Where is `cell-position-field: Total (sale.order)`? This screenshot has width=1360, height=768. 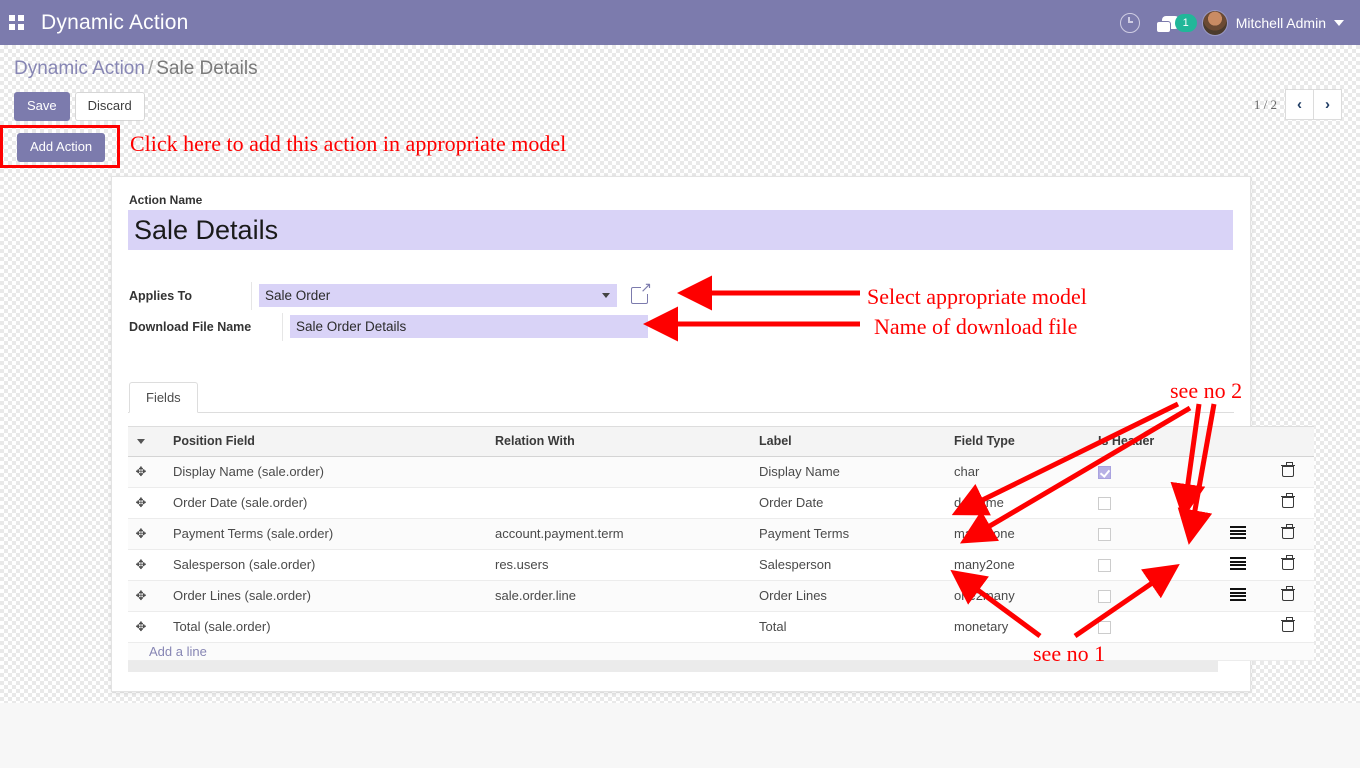 cell-position-field: Total (sale.order) is located at coordinates (328, 627).